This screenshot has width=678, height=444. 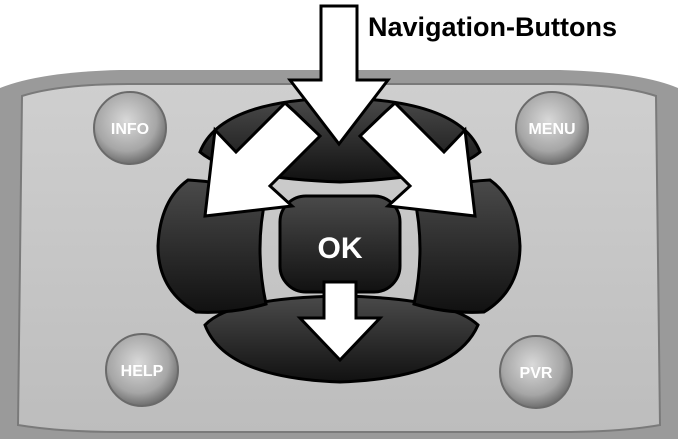 I want to click on menu-button-label: MENU, so click(x=551, y=129).